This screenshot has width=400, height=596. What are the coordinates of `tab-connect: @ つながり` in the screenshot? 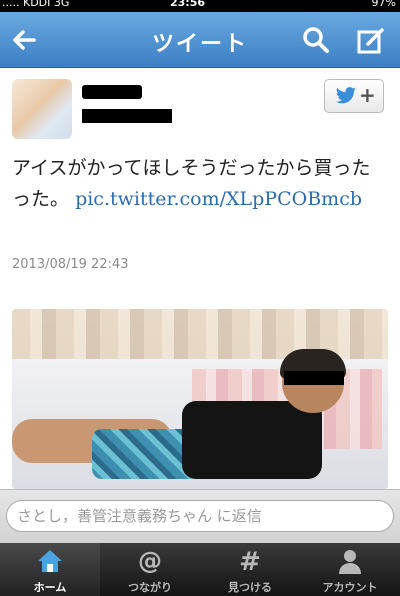 It's located at (150, 569).